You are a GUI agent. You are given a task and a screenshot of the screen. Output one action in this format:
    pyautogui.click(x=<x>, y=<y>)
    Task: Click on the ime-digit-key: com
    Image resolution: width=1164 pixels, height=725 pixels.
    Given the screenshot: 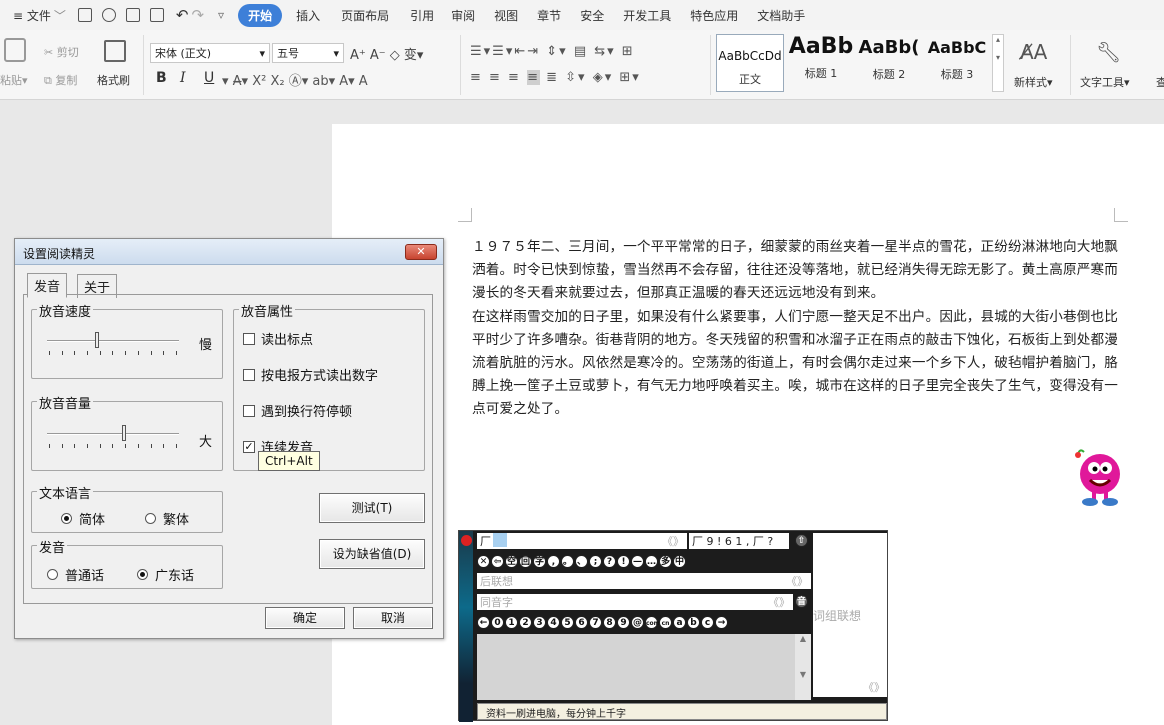 What is the action you would take?
    pyautogui.click(x=652, y=622)
    